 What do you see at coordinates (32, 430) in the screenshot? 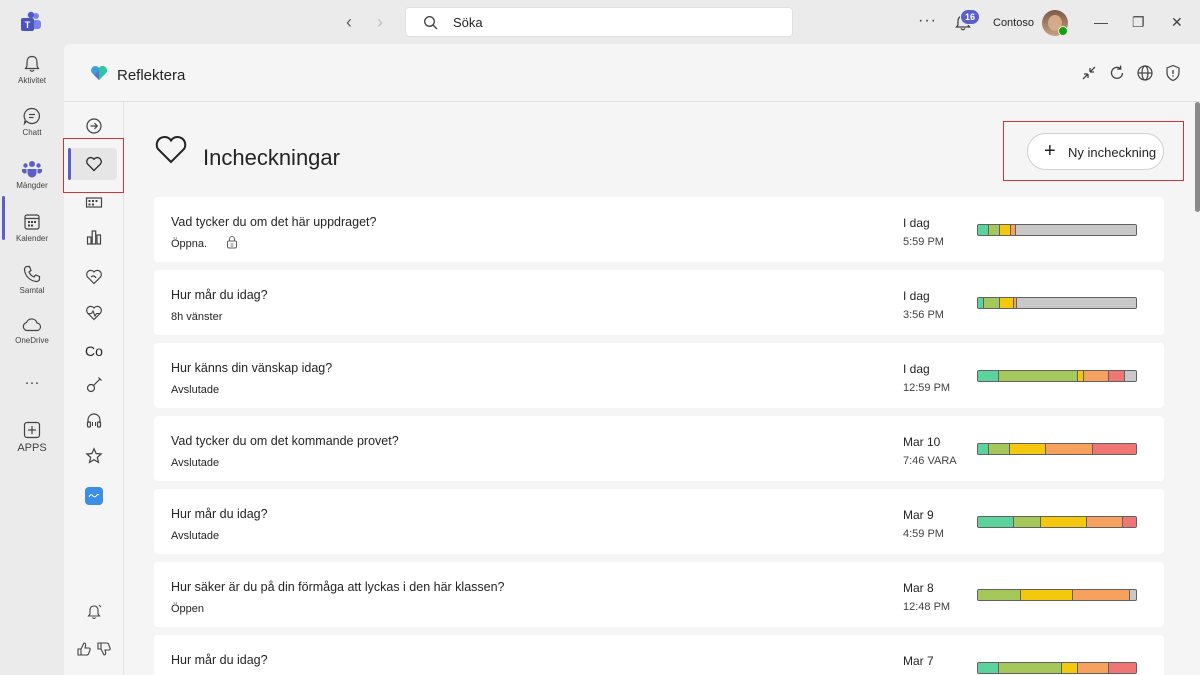
I see `add-apps-icon` at bounding box center [32, 430].